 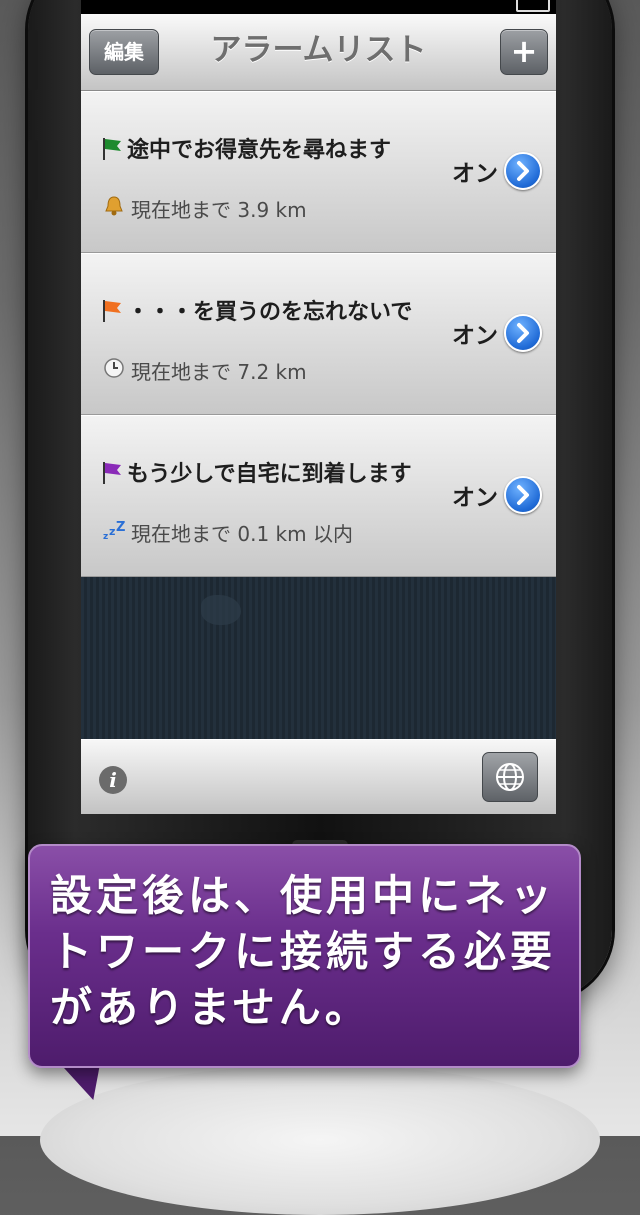 I want to click on navigation-bar: アラームリスト 編集 +, so click(x=318, y=52).